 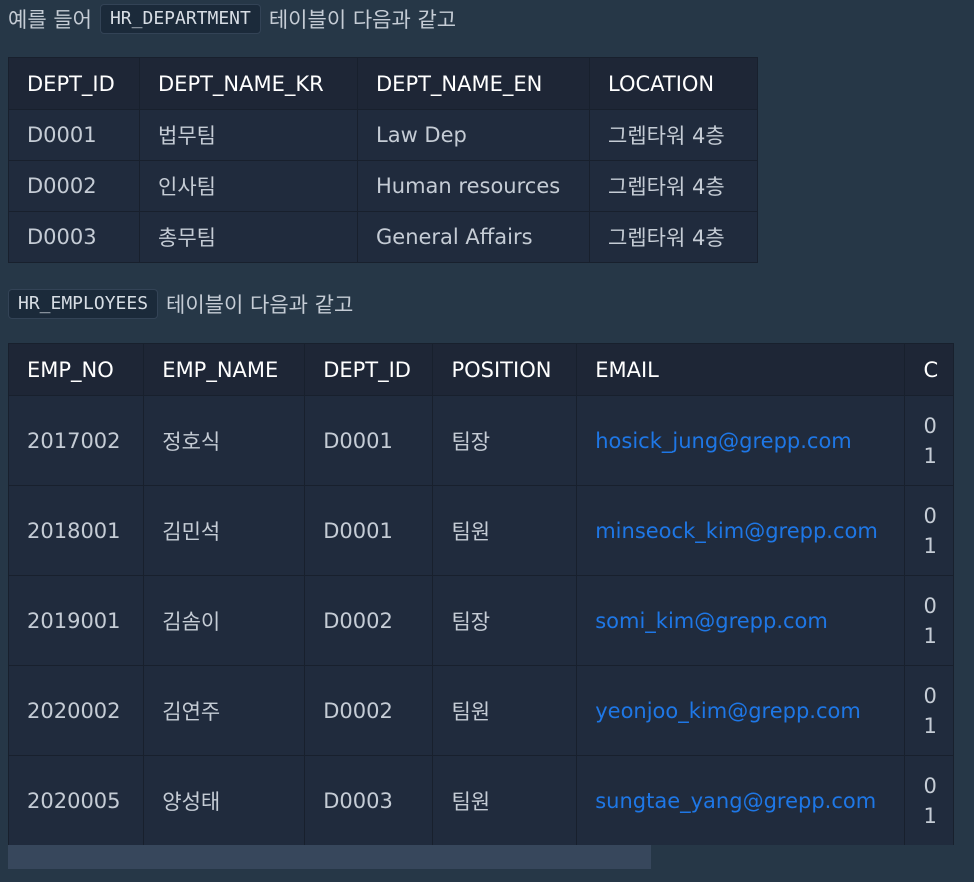 I want to click on employees-intro-text: HR_EMPLOYEES 테이블이 다음과 같고, so click(x=180, y=304).